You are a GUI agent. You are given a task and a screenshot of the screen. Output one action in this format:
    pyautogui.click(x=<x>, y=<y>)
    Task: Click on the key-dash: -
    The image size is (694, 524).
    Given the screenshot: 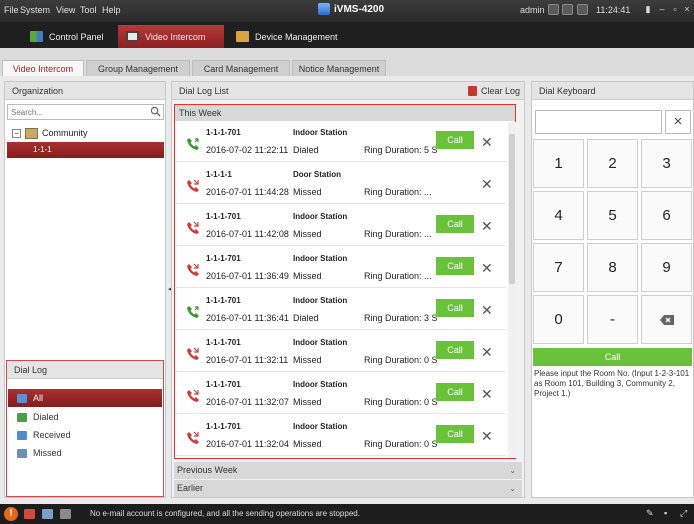 What is the action you would take?
    pyautogui.click(x=612, y=319)
    